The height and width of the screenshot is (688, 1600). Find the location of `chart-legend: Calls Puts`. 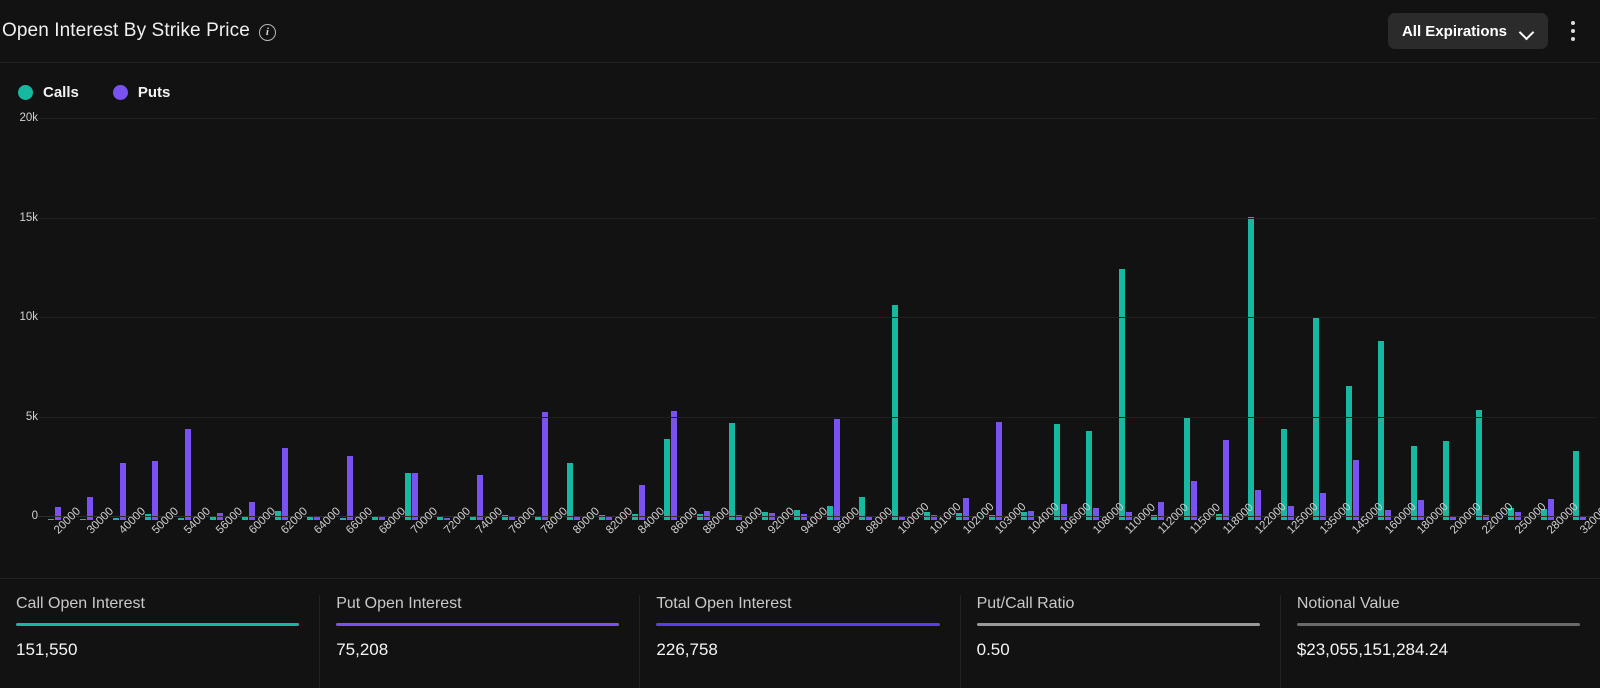

chart-legend: Calls Puts is located at coordinates (94, 92).